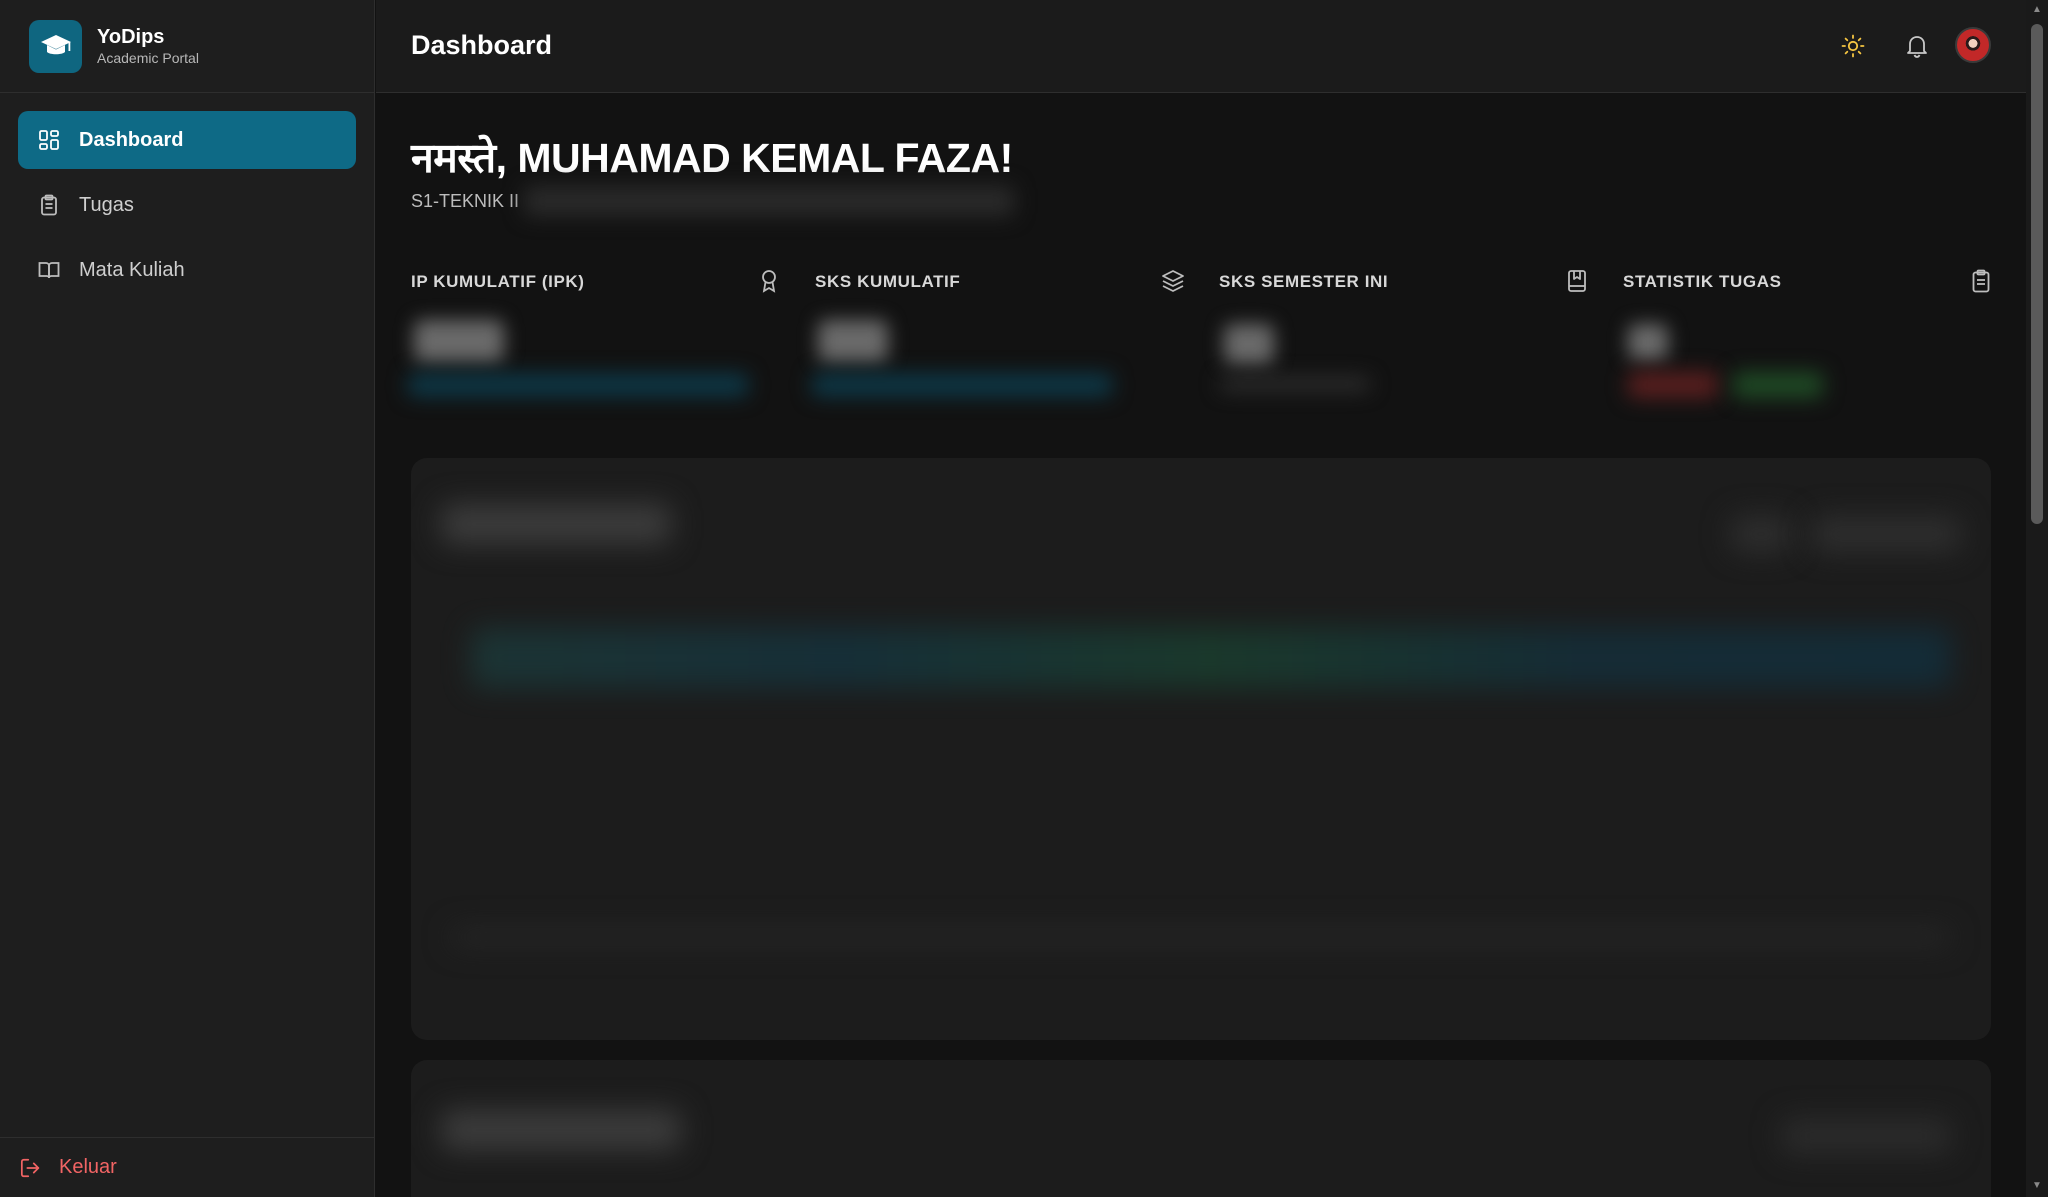  Describe the element at coordinates (1173, 281) in the screenshot. I see `layers-icon` at that location.